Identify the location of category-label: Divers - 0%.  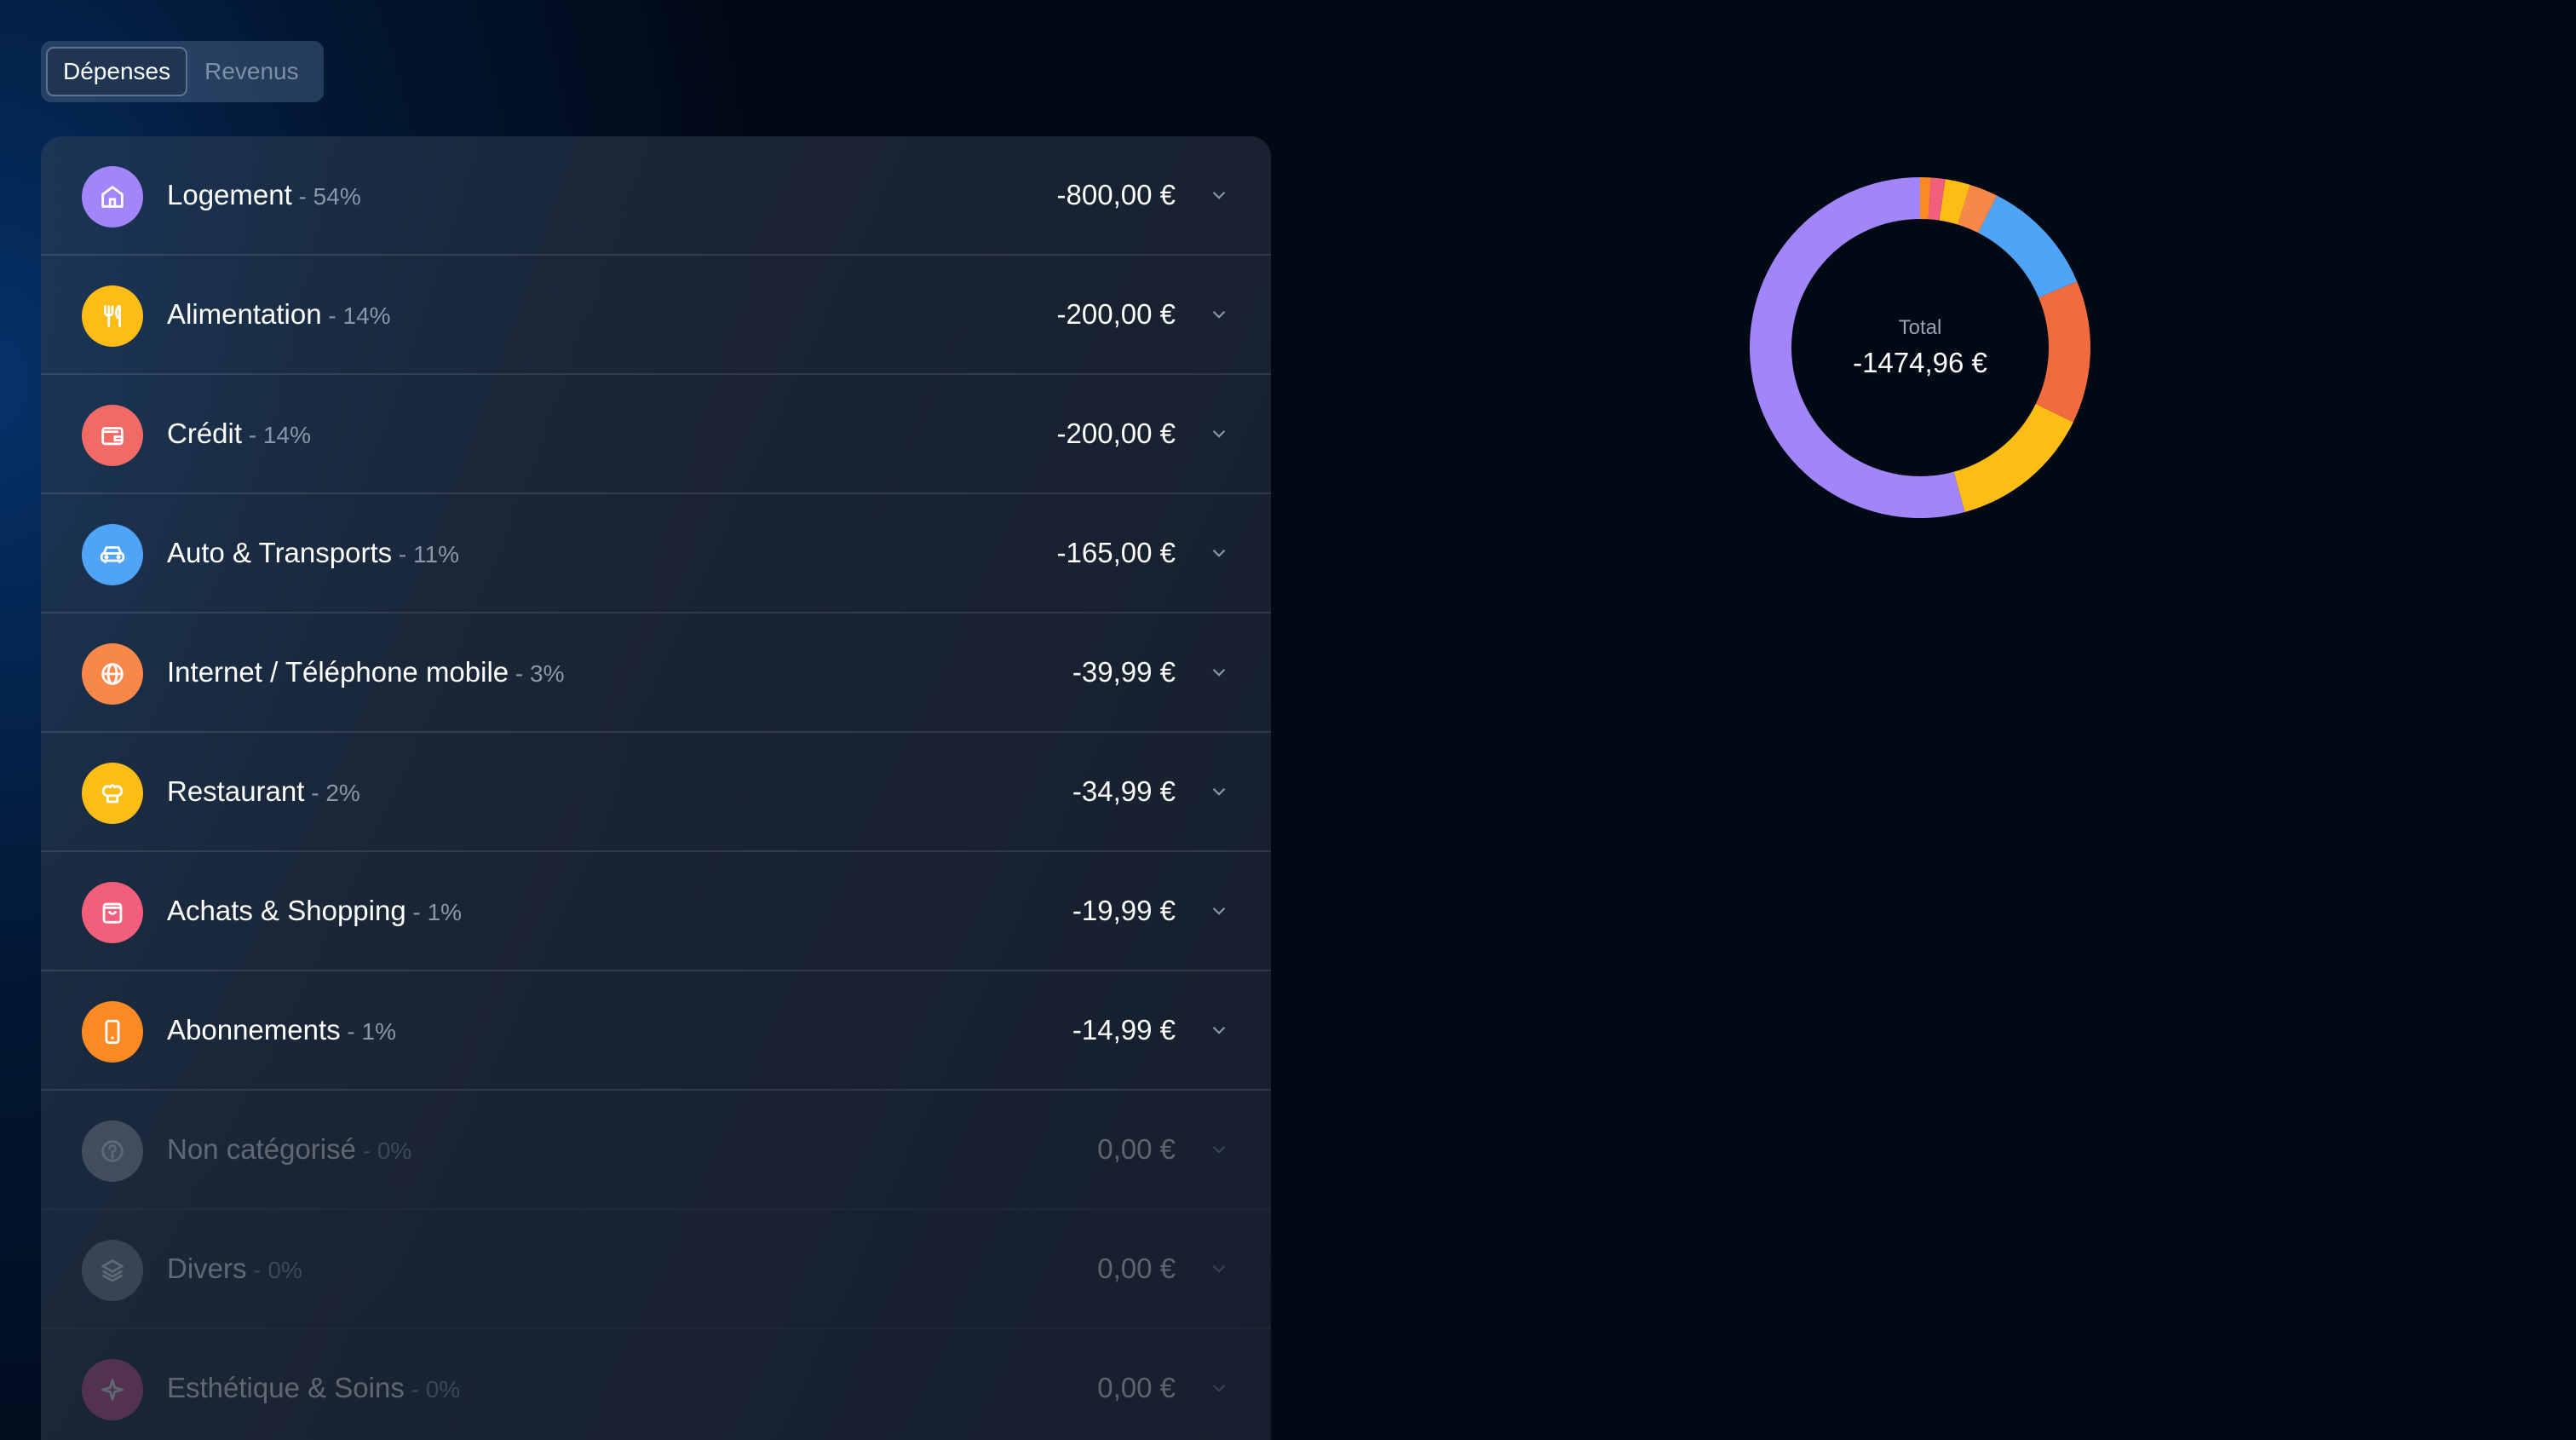
(234, 1269).